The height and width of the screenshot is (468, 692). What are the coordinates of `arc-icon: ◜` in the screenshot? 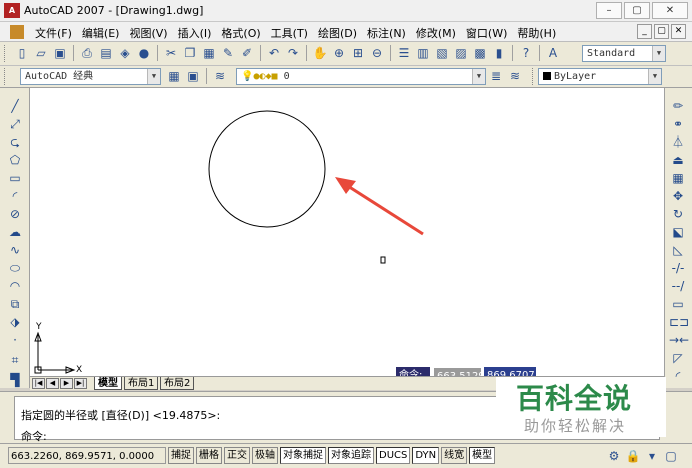 It's located at (15, 196).